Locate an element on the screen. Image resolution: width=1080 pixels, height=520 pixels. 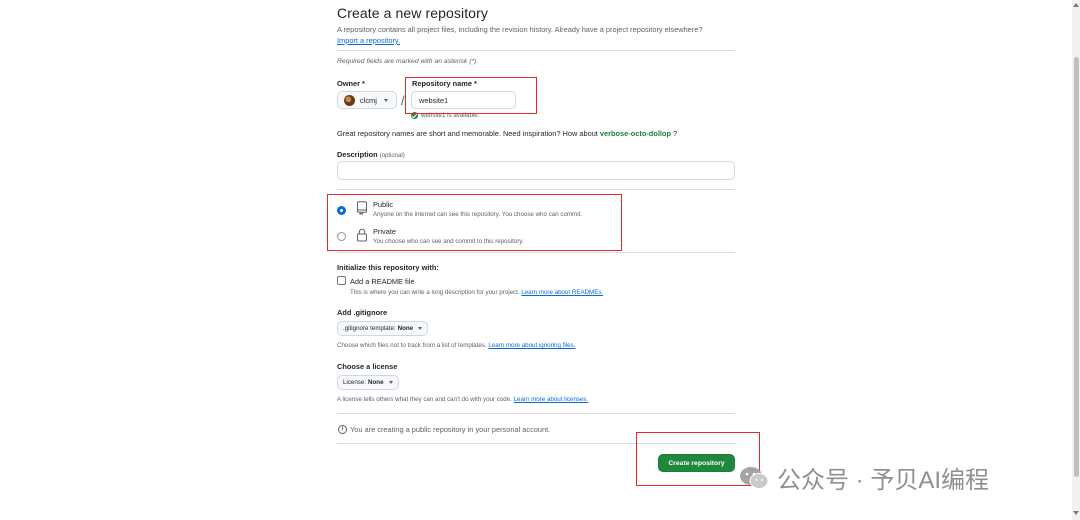
license-select-value: None is located at coordinates (376, 382).